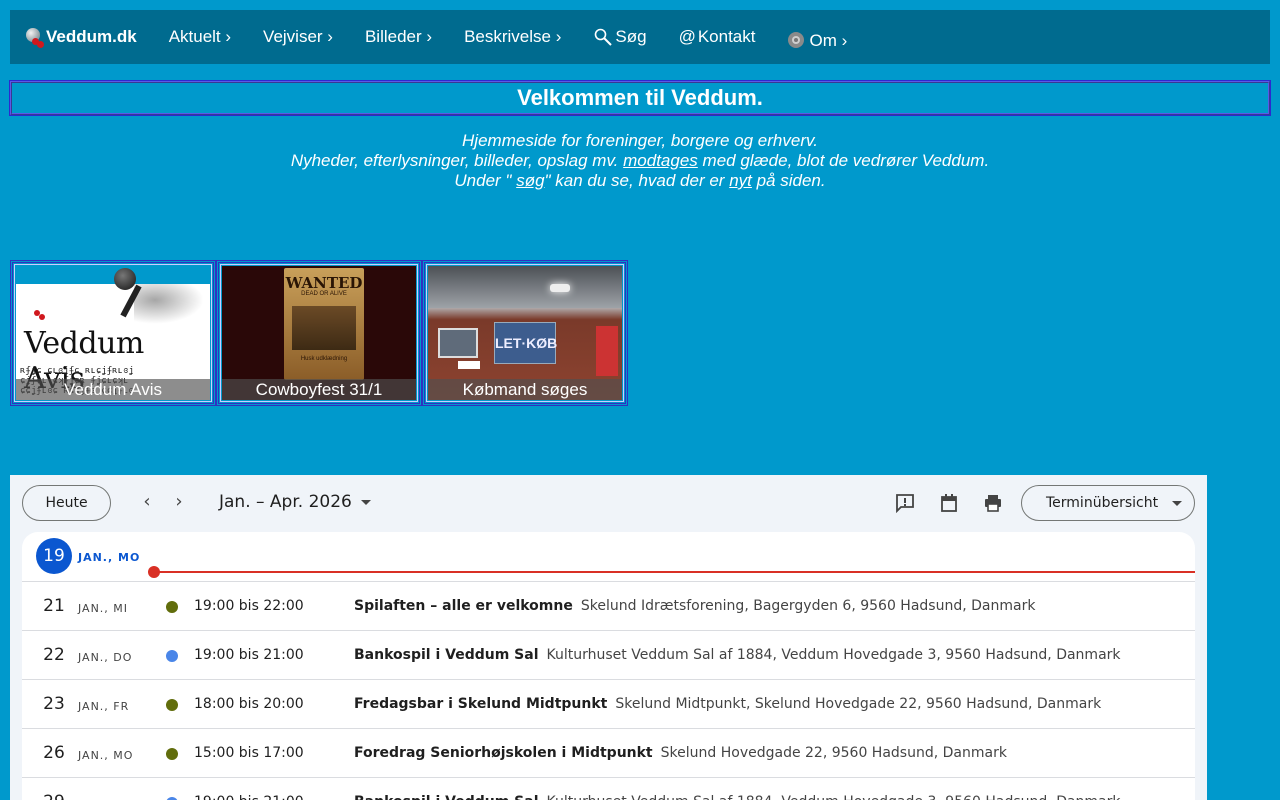  Describe the element at coordinates (179, 503) in the screenshot. I see `next-arrow-icon: ›` at that location.